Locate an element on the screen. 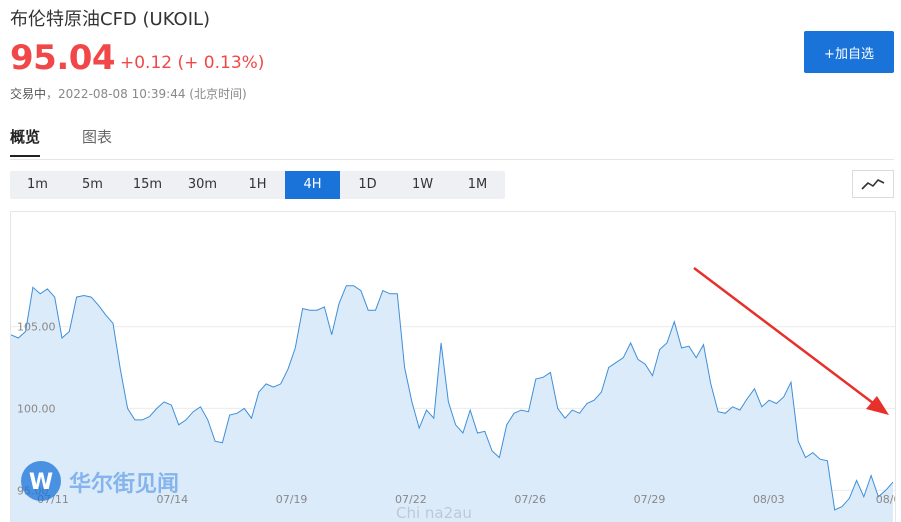 This screenshot has width=901, height=522. period-1w: 1W is located at coordinates (422, 185).